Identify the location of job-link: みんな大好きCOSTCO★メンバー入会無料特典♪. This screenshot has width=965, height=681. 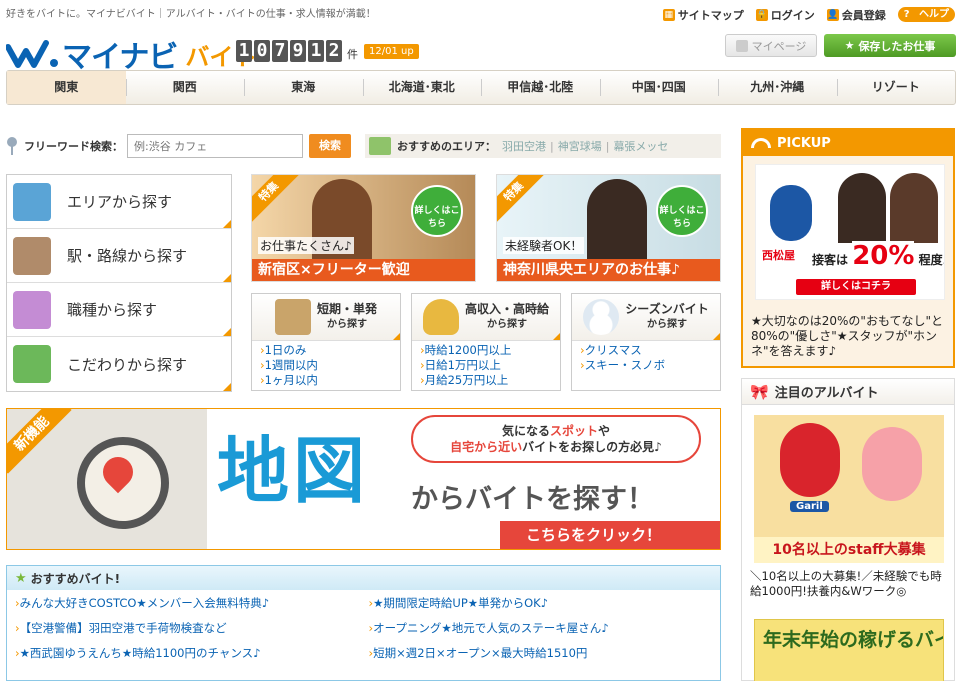
(187, 603).